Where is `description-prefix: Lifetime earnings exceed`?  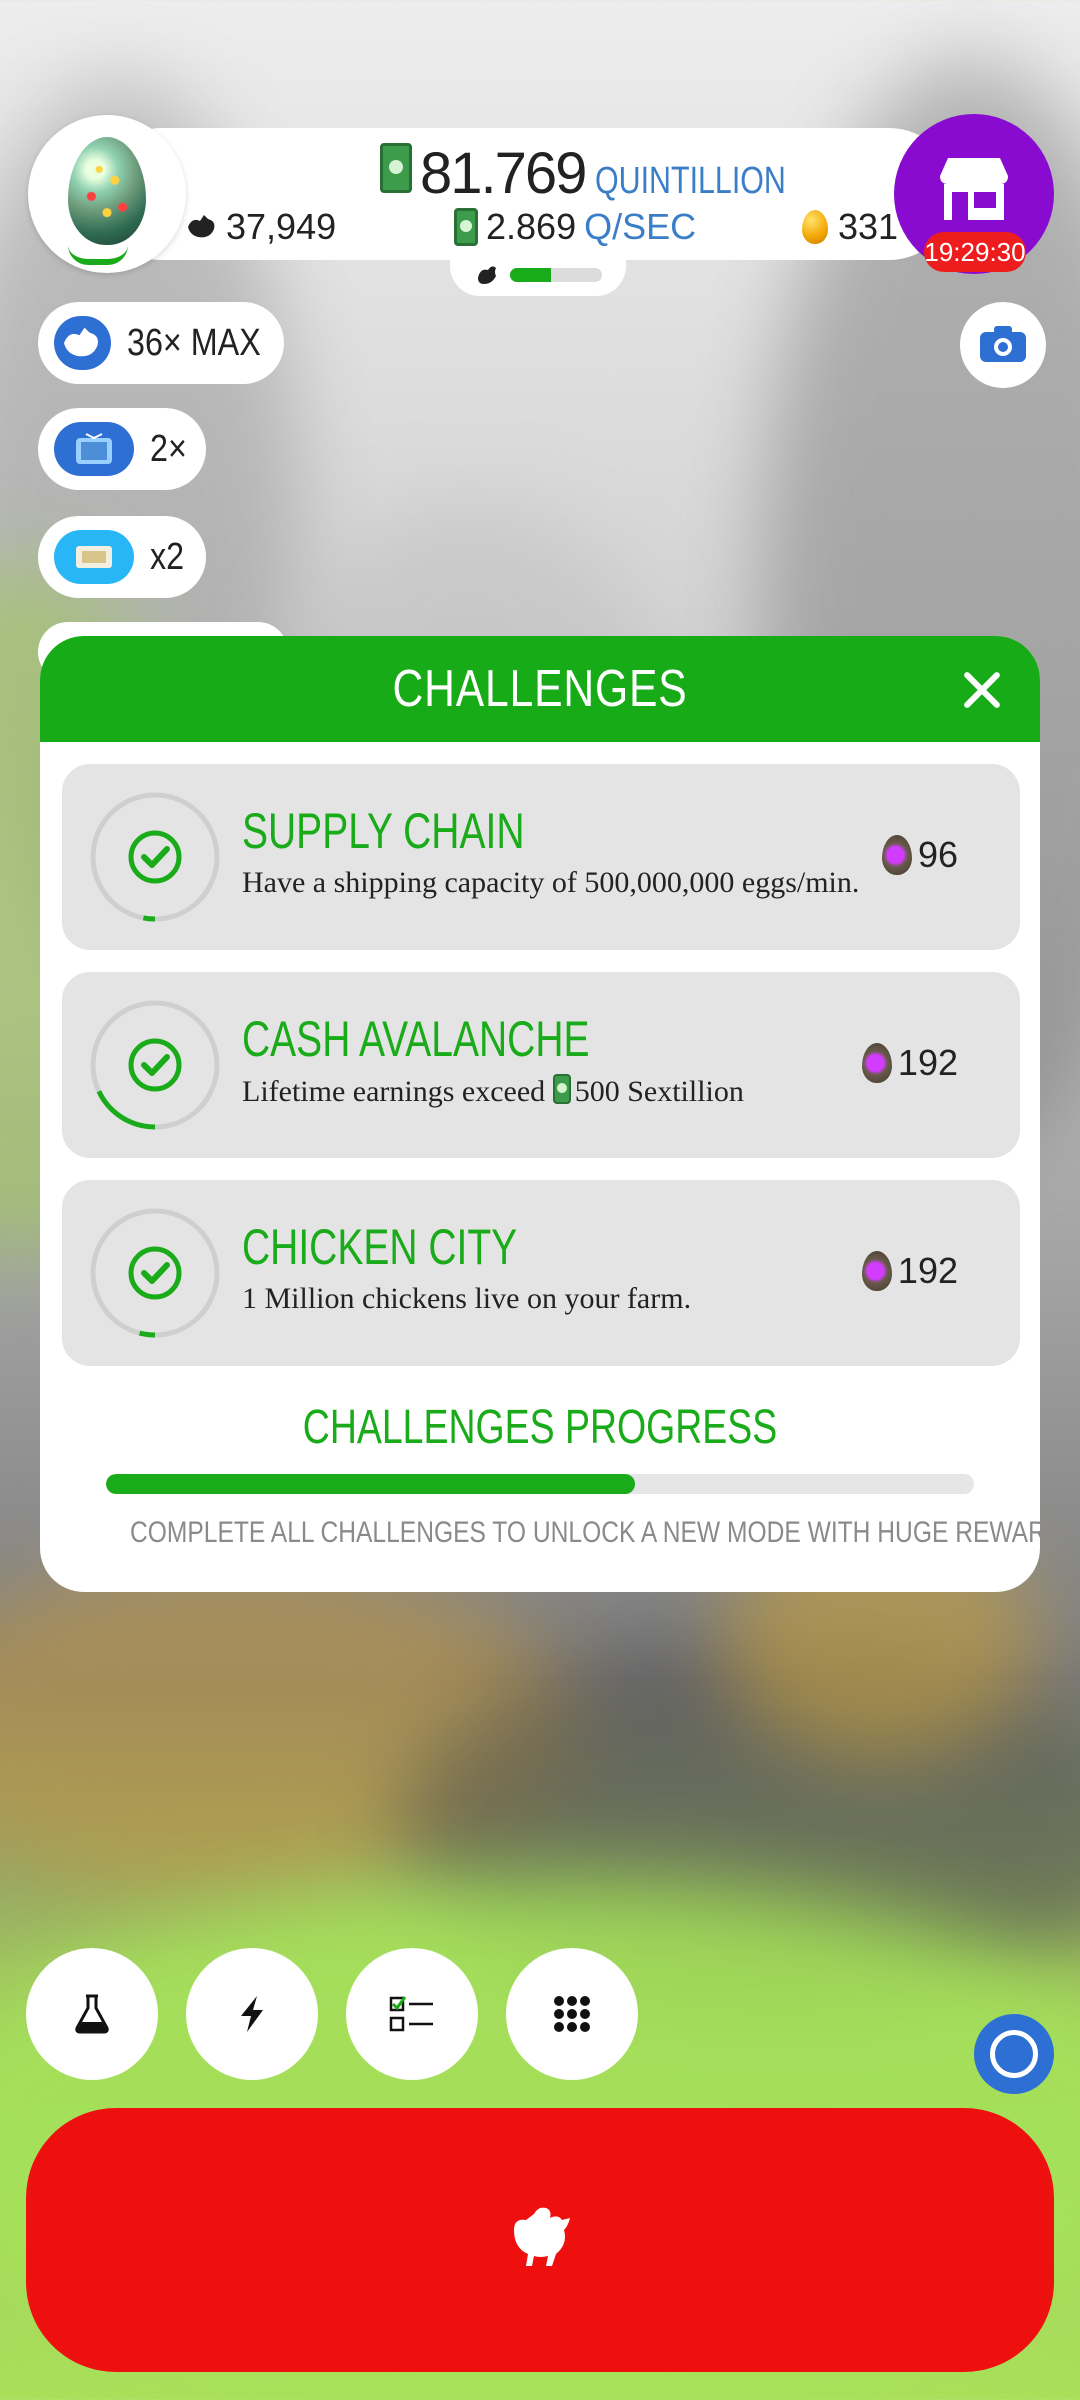 description-prefix: Lifetime earnings exceed is located at coordinates (394, 1091).